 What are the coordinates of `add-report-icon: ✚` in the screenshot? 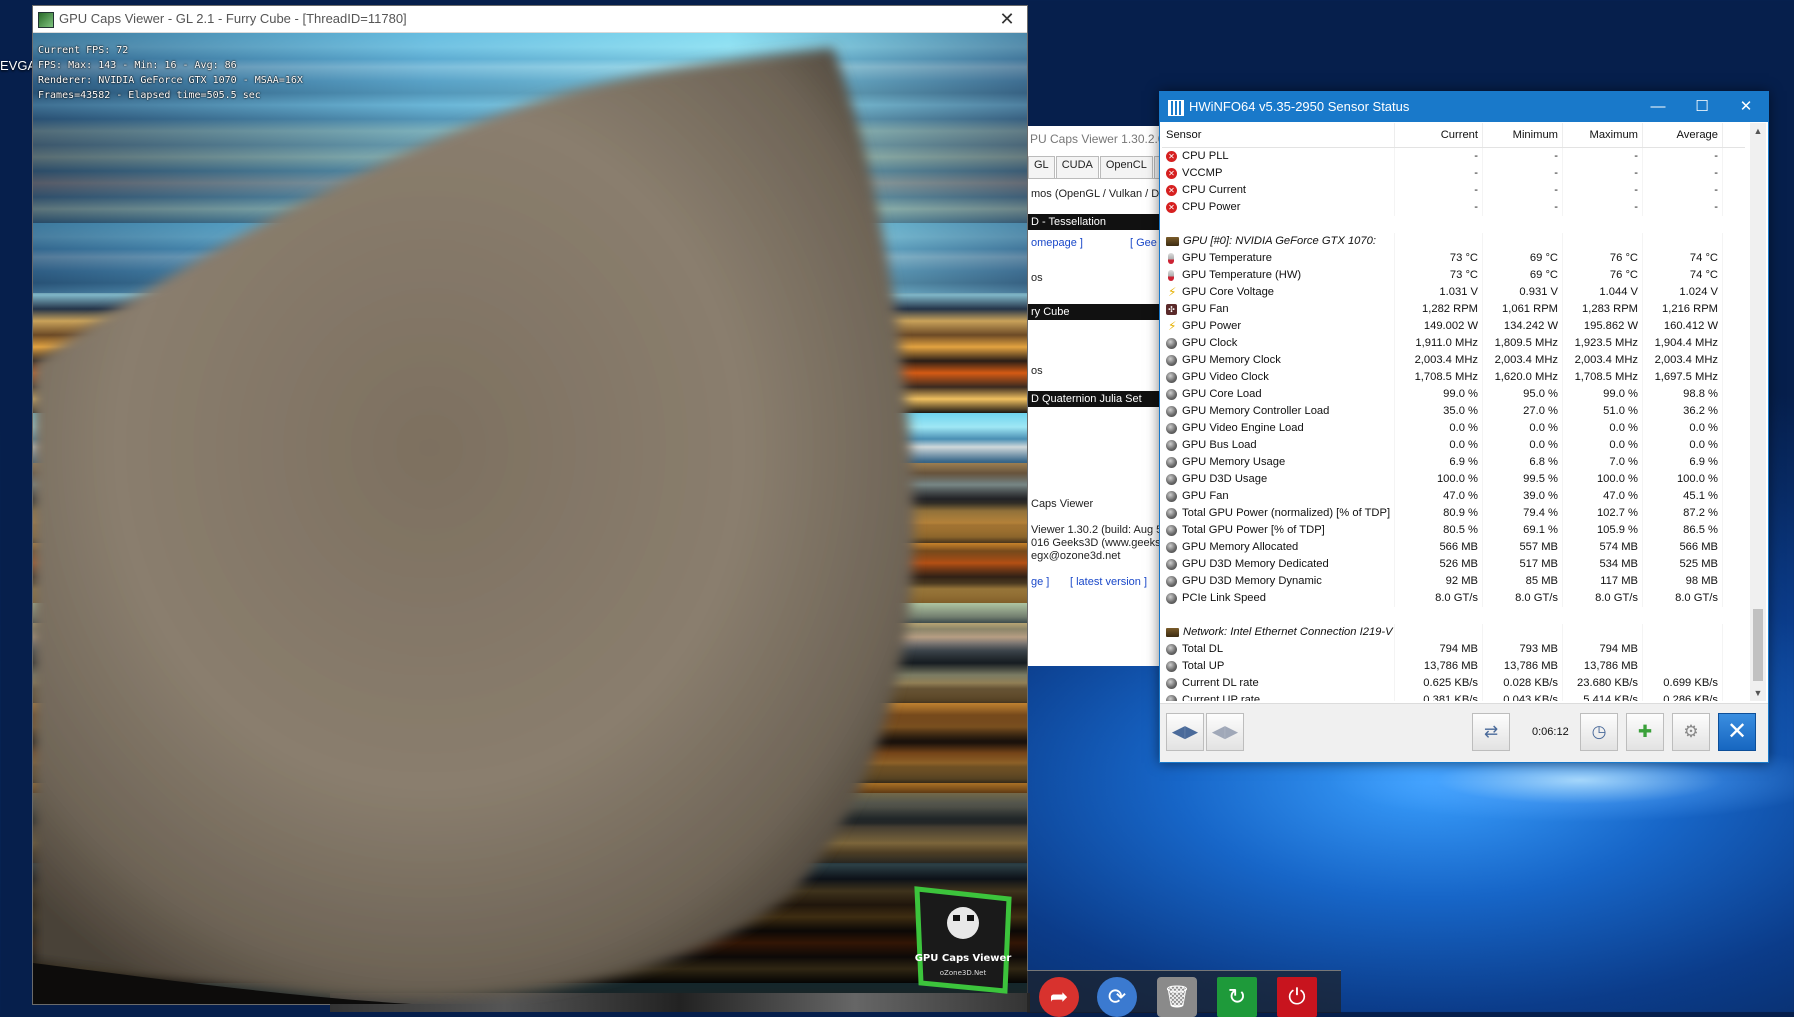 It's located at (1645, 732).